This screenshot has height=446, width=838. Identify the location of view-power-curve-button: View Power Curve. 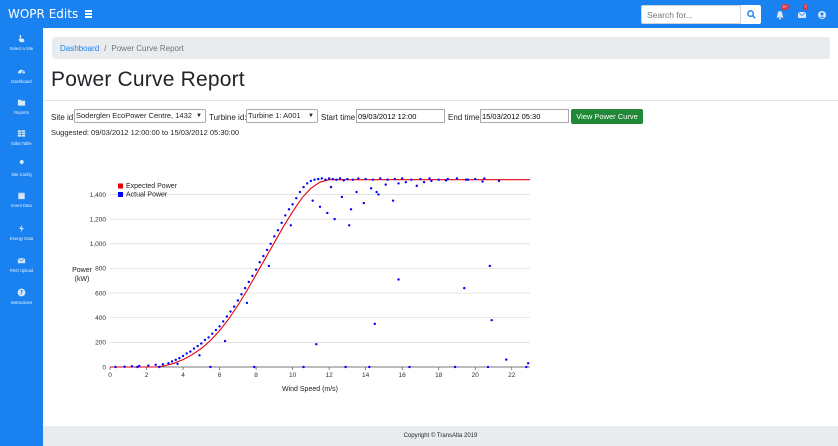
(607, 116).